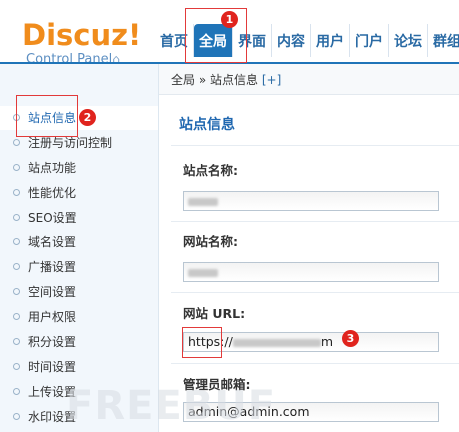  I want to click on annotation-marker-3: 3, so click(350, 338).